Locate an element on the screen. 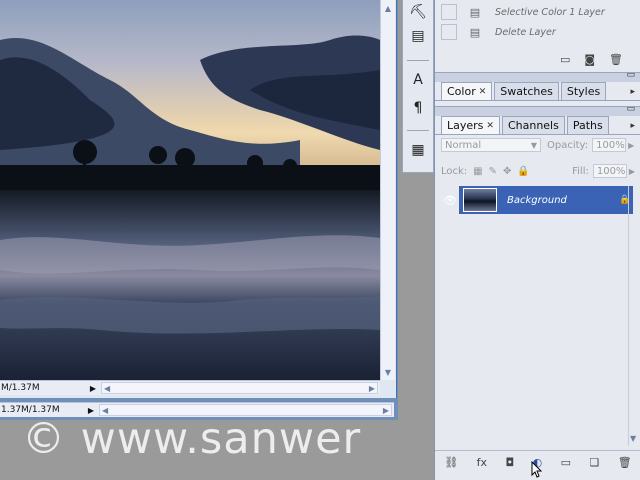  layers-panel-tabs: Layers ✕ Channels Paths ▸ is located at coordinates (537, 125).